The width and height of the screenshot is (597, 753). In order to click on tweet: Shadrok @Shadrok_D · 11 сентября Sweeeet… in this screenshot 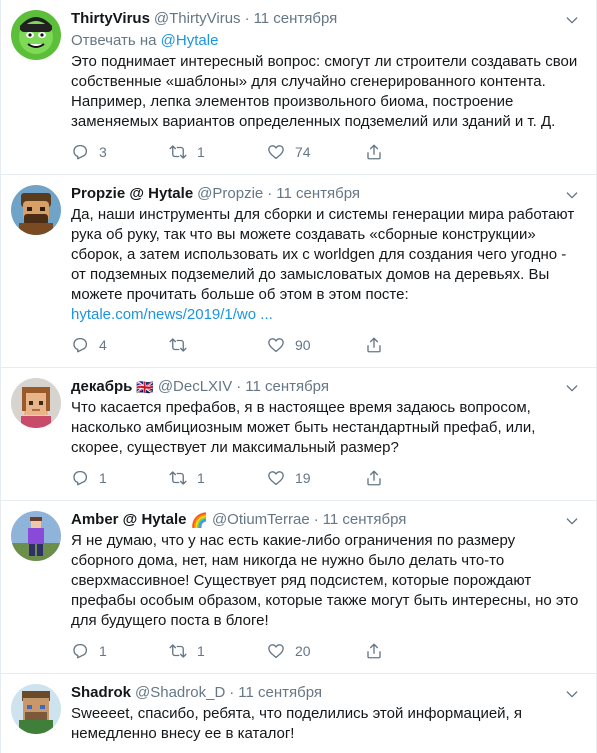, I will do `click(298, 713)`.